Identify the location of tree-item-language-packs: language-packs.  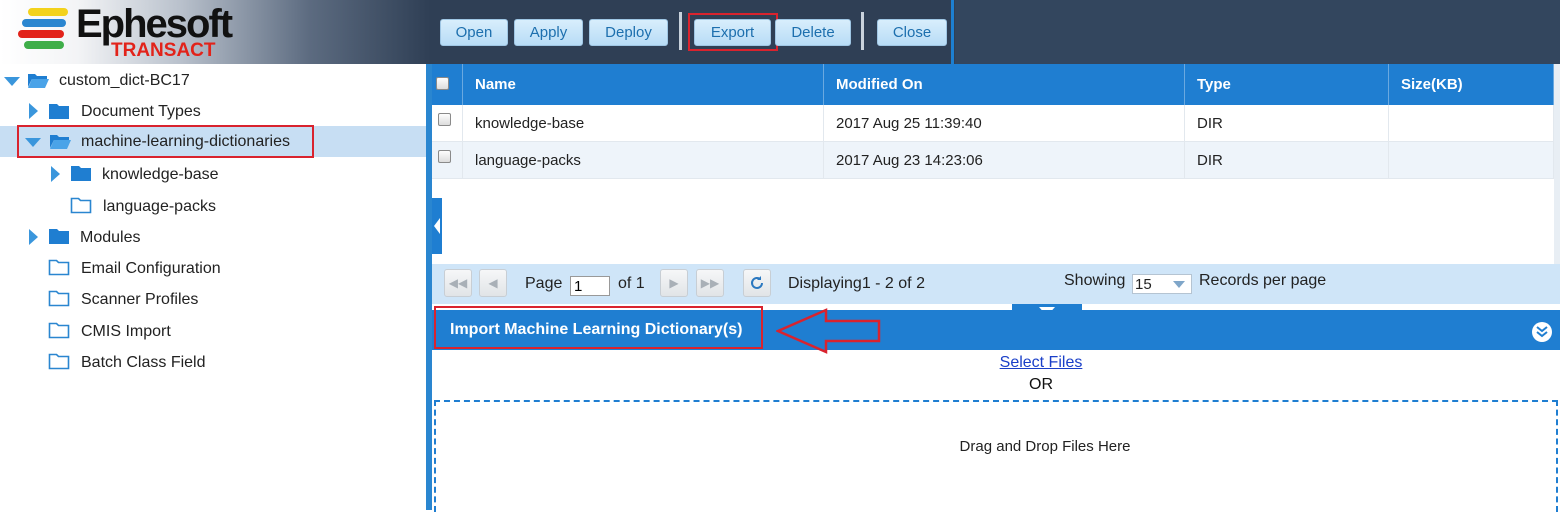
(213, 207).